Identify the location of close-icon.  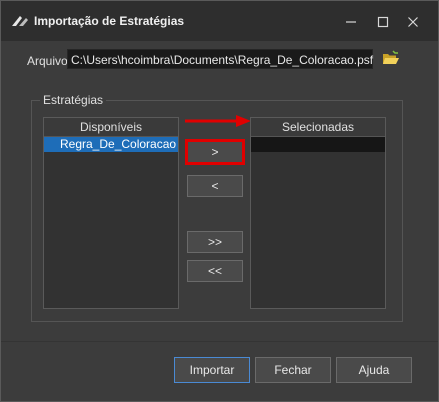
(413, 22).